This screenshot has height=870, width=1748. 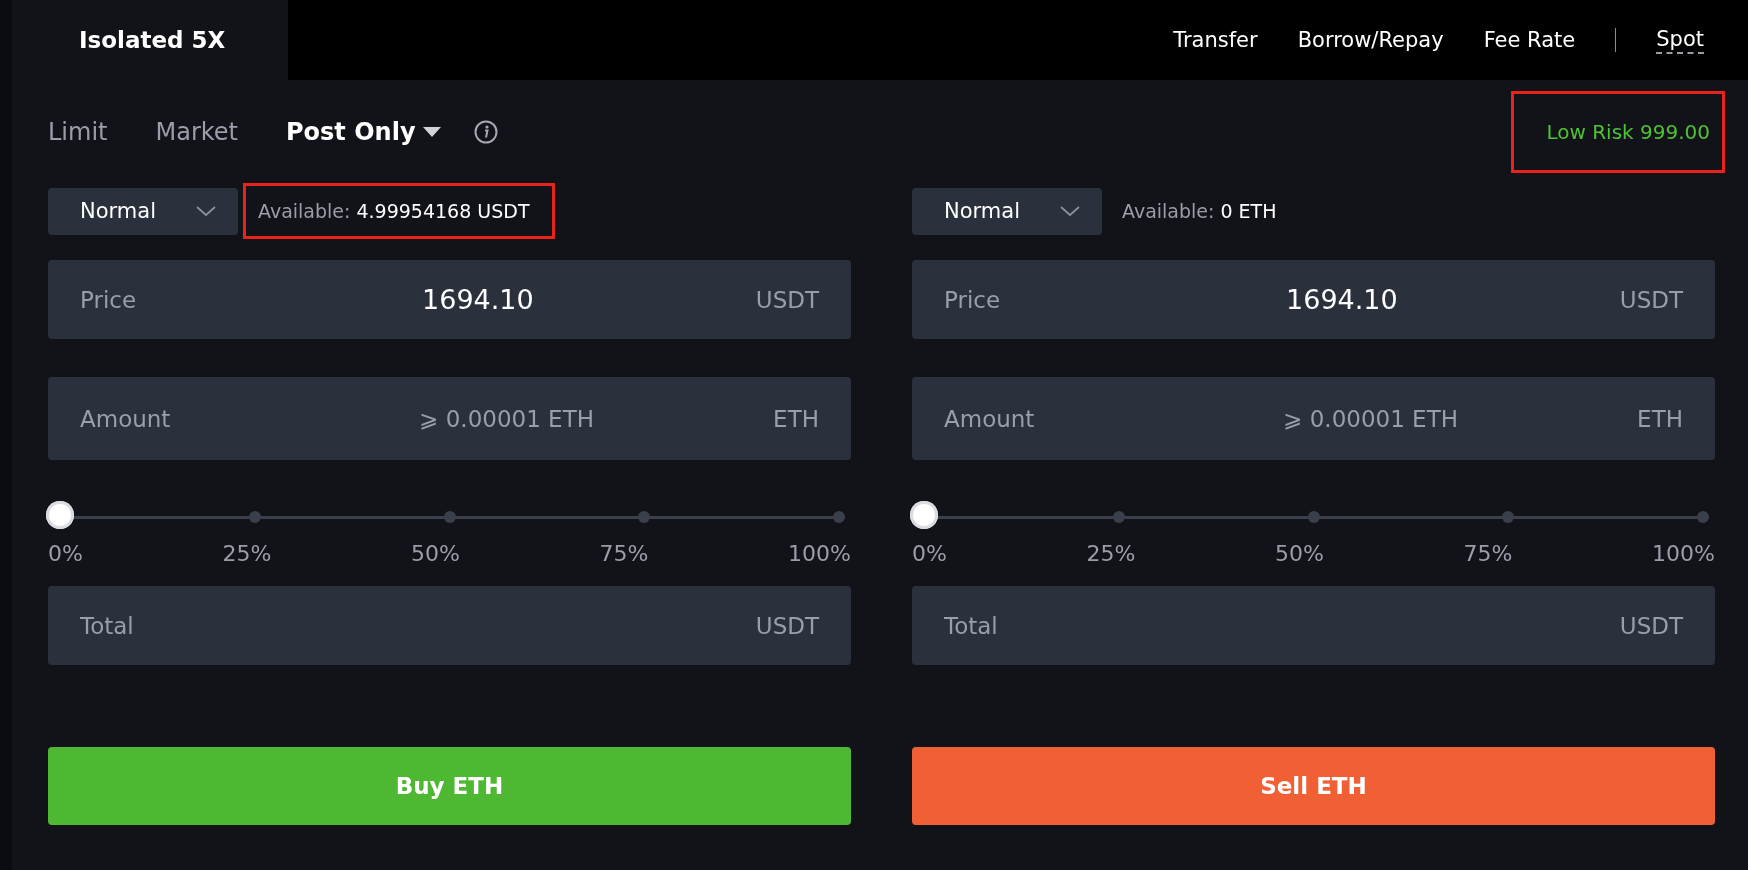 What do you see at coordinates (364, 132) in the screenshot?
I see `order-type-tab: Post Only` at bounding box center [364, 132].